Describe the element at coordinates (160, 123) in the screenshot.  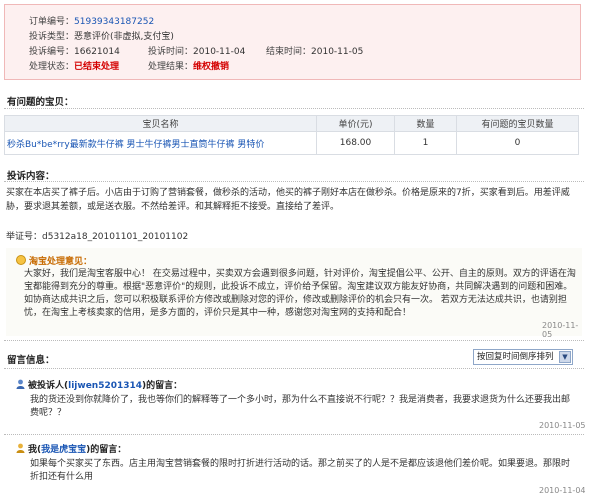
I see `col-header-name: 宝贝名称` at that location.